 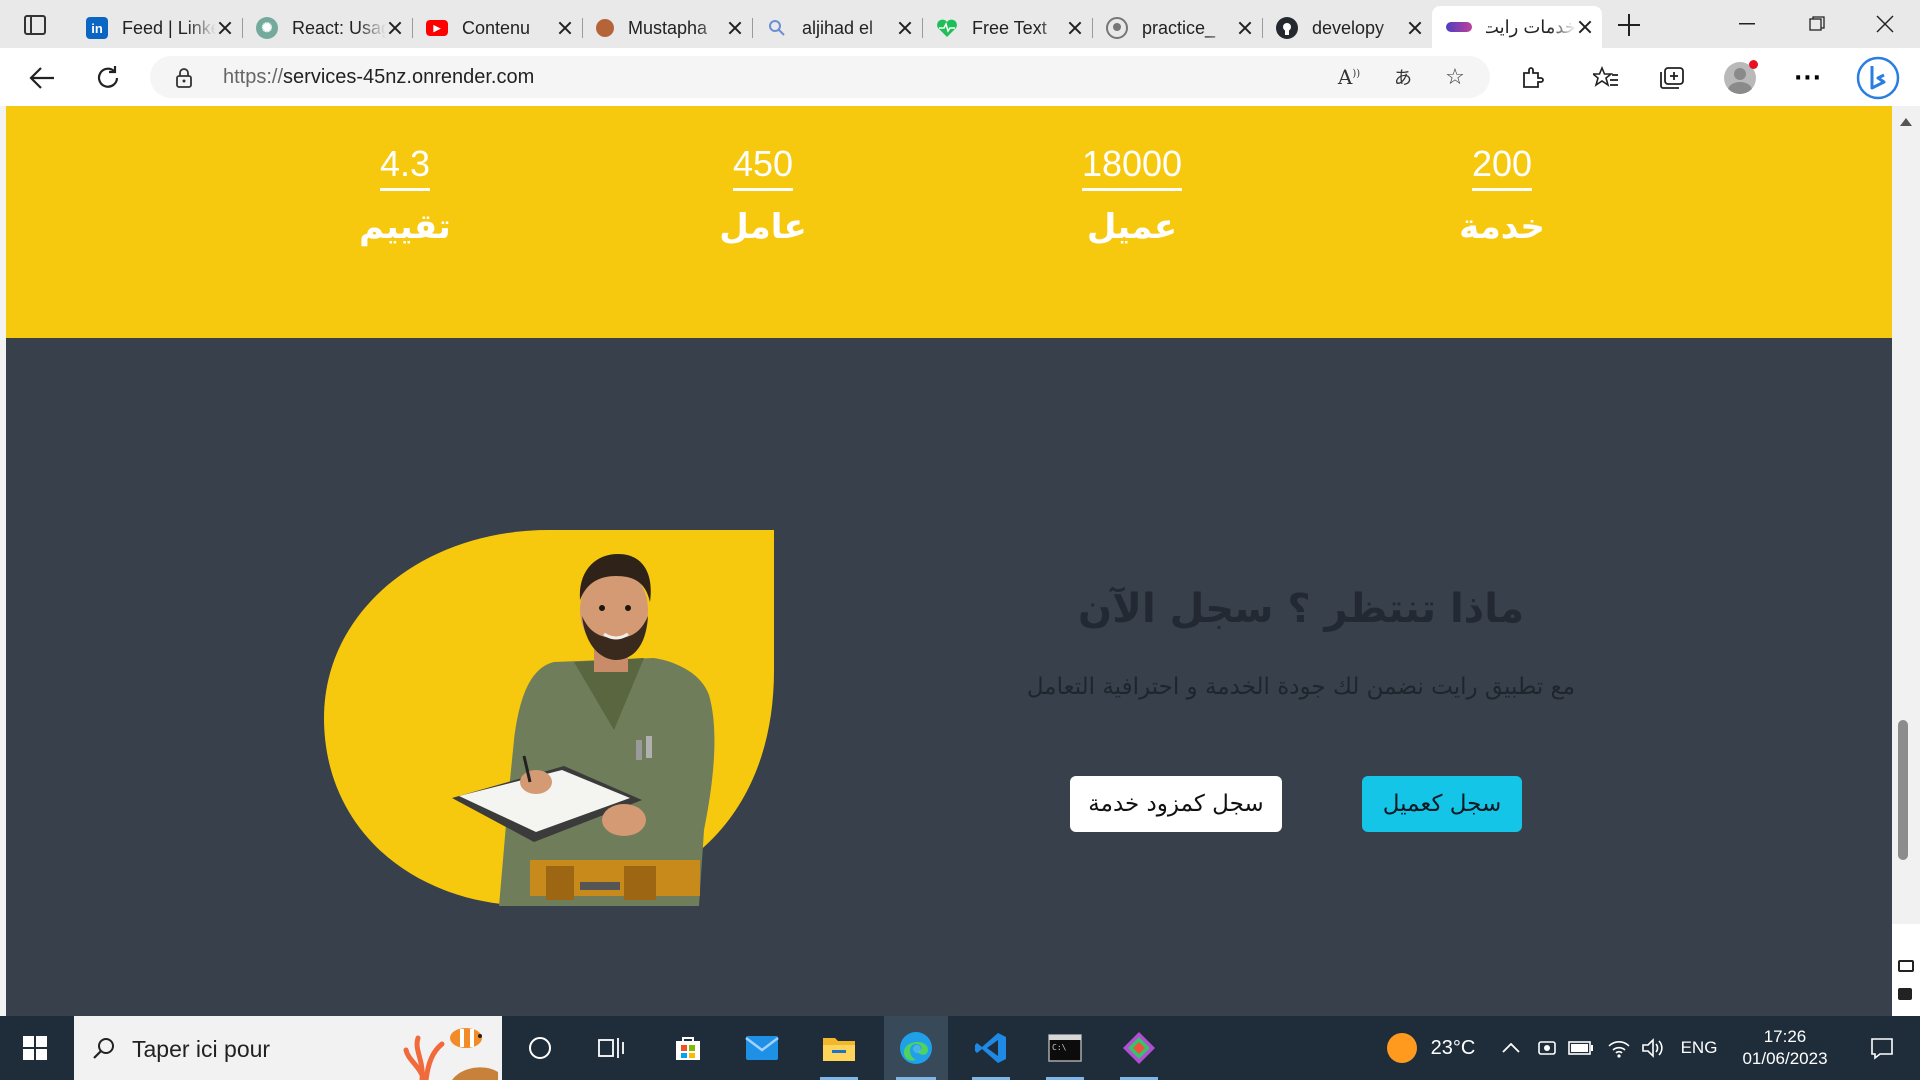 What do you see at coordinates (1629, 25) in the screenshot?
I see `new-tab-button` at bounding box center [1629, 25].